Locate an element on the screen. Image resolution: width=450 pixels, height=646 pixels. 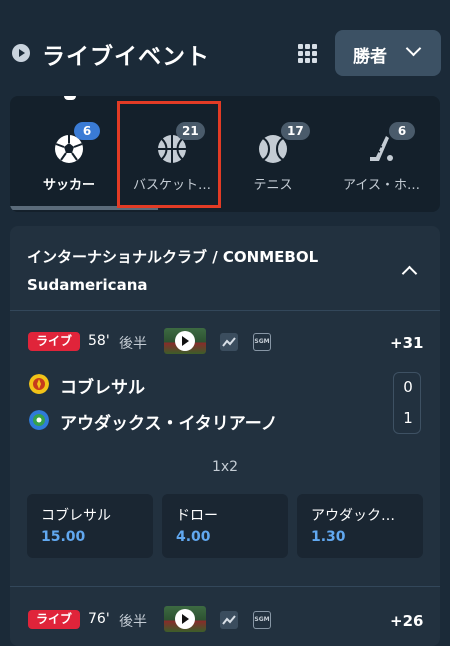
team-name: コブレサル is located at coordinates (102, 388).